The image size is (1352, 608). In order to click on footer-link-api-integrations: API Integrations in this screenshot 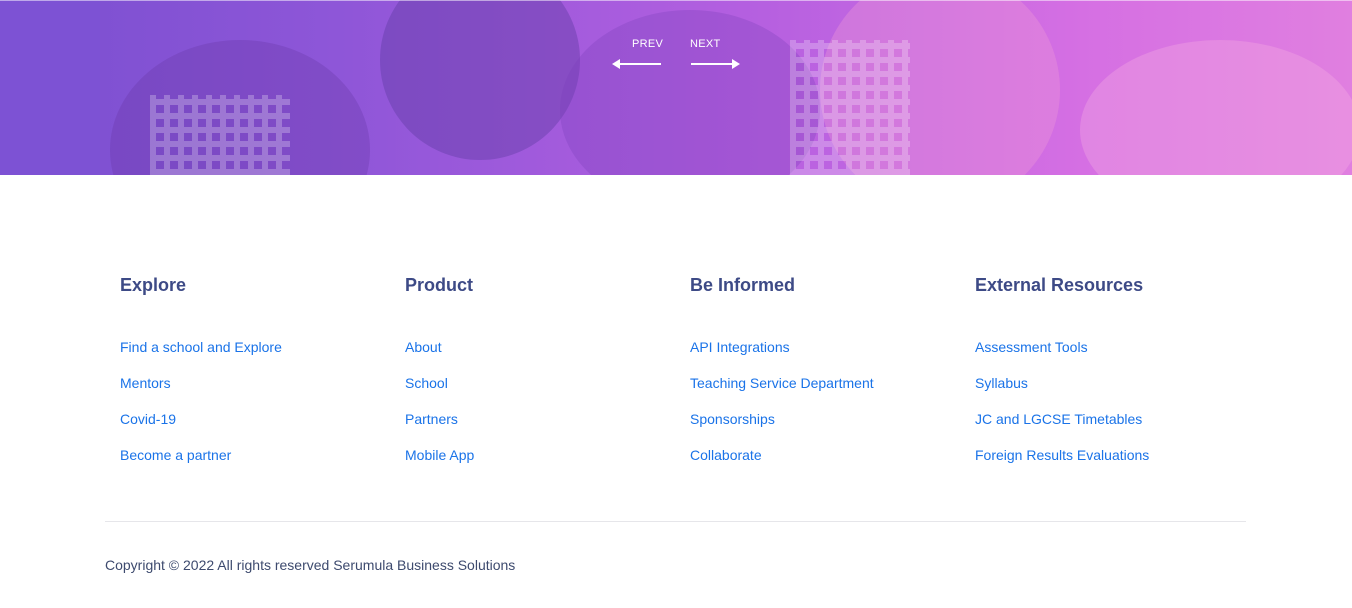, I will do `click(740, 347)`.